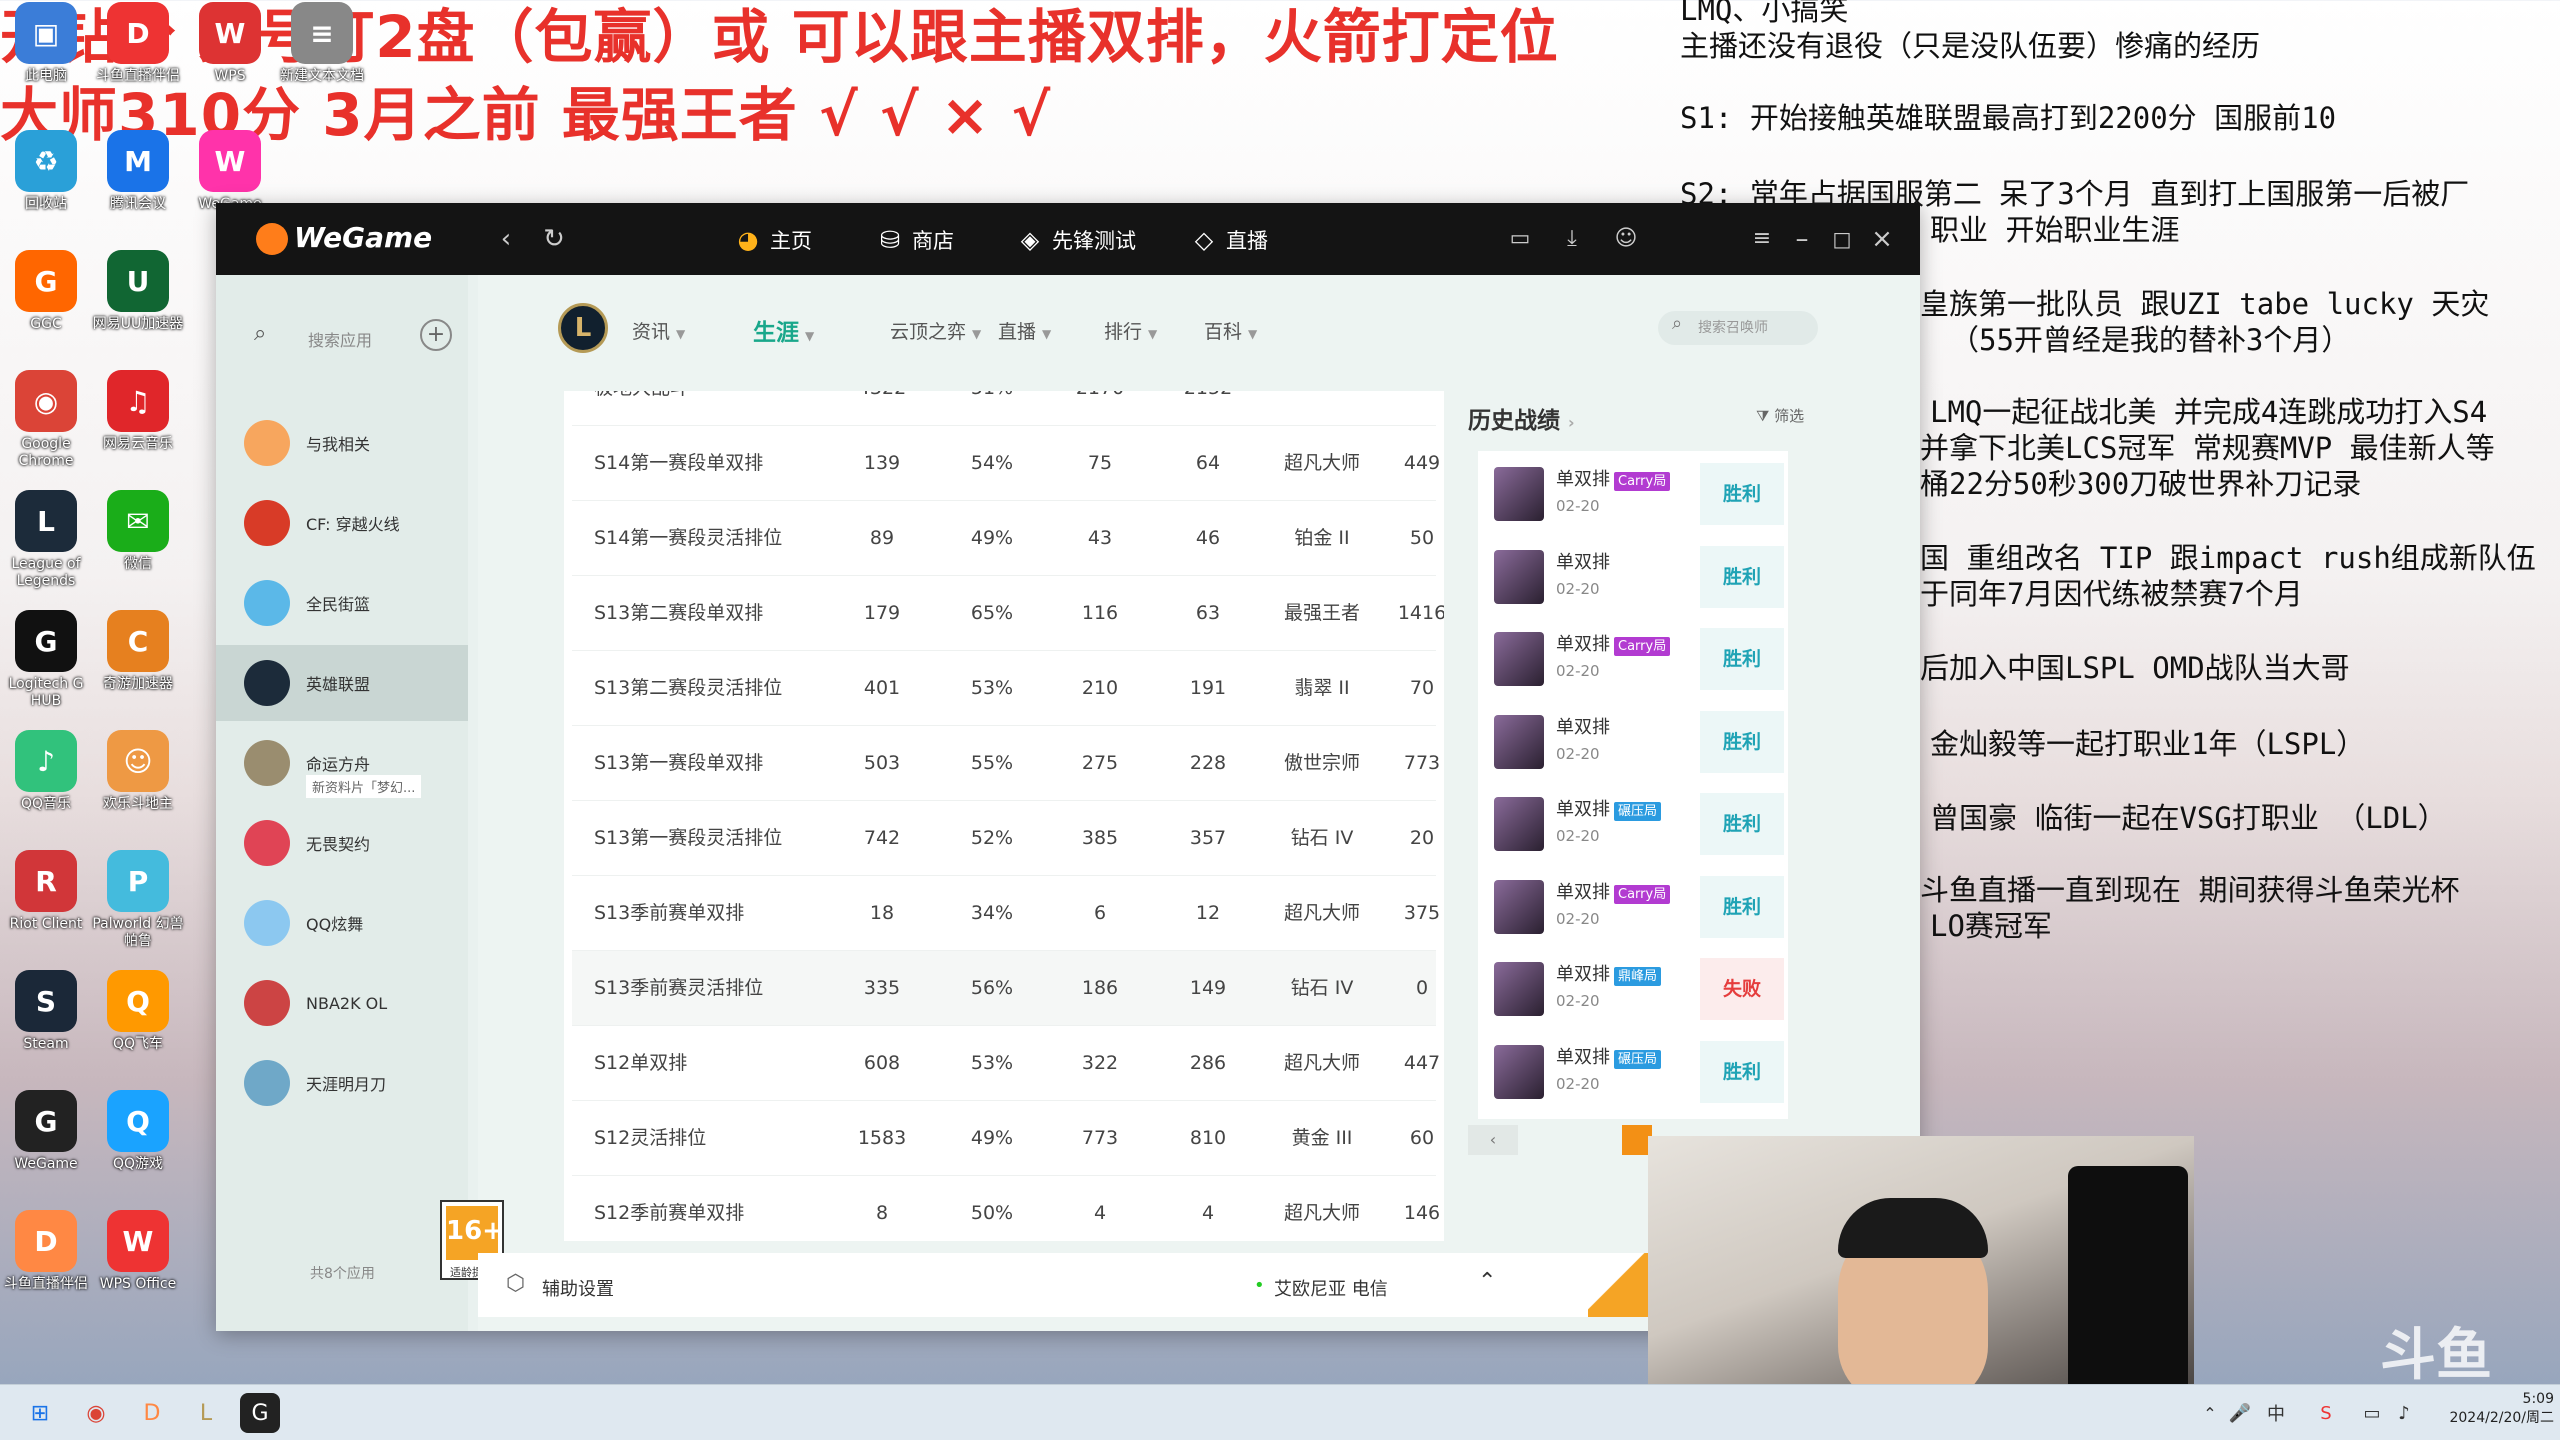 Image resolution: width=2560 pixels, height=1440 pixels. What do you see at coordinates (138, 171) in the screenshot?
I see `desktop-icon: M 腾讯会议` at bounding box center [138, 171].